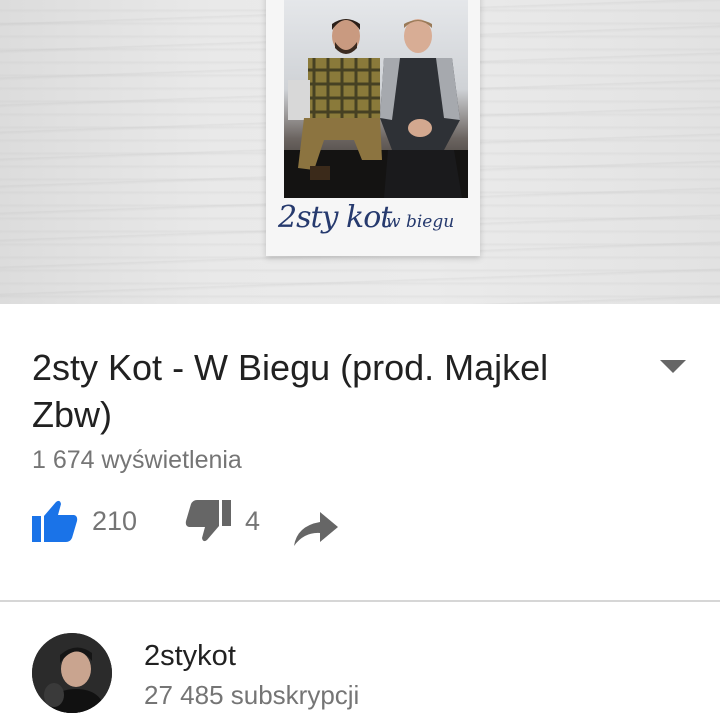  I want to click on photo-caption-main: 2sty kot, so click(335, 217).